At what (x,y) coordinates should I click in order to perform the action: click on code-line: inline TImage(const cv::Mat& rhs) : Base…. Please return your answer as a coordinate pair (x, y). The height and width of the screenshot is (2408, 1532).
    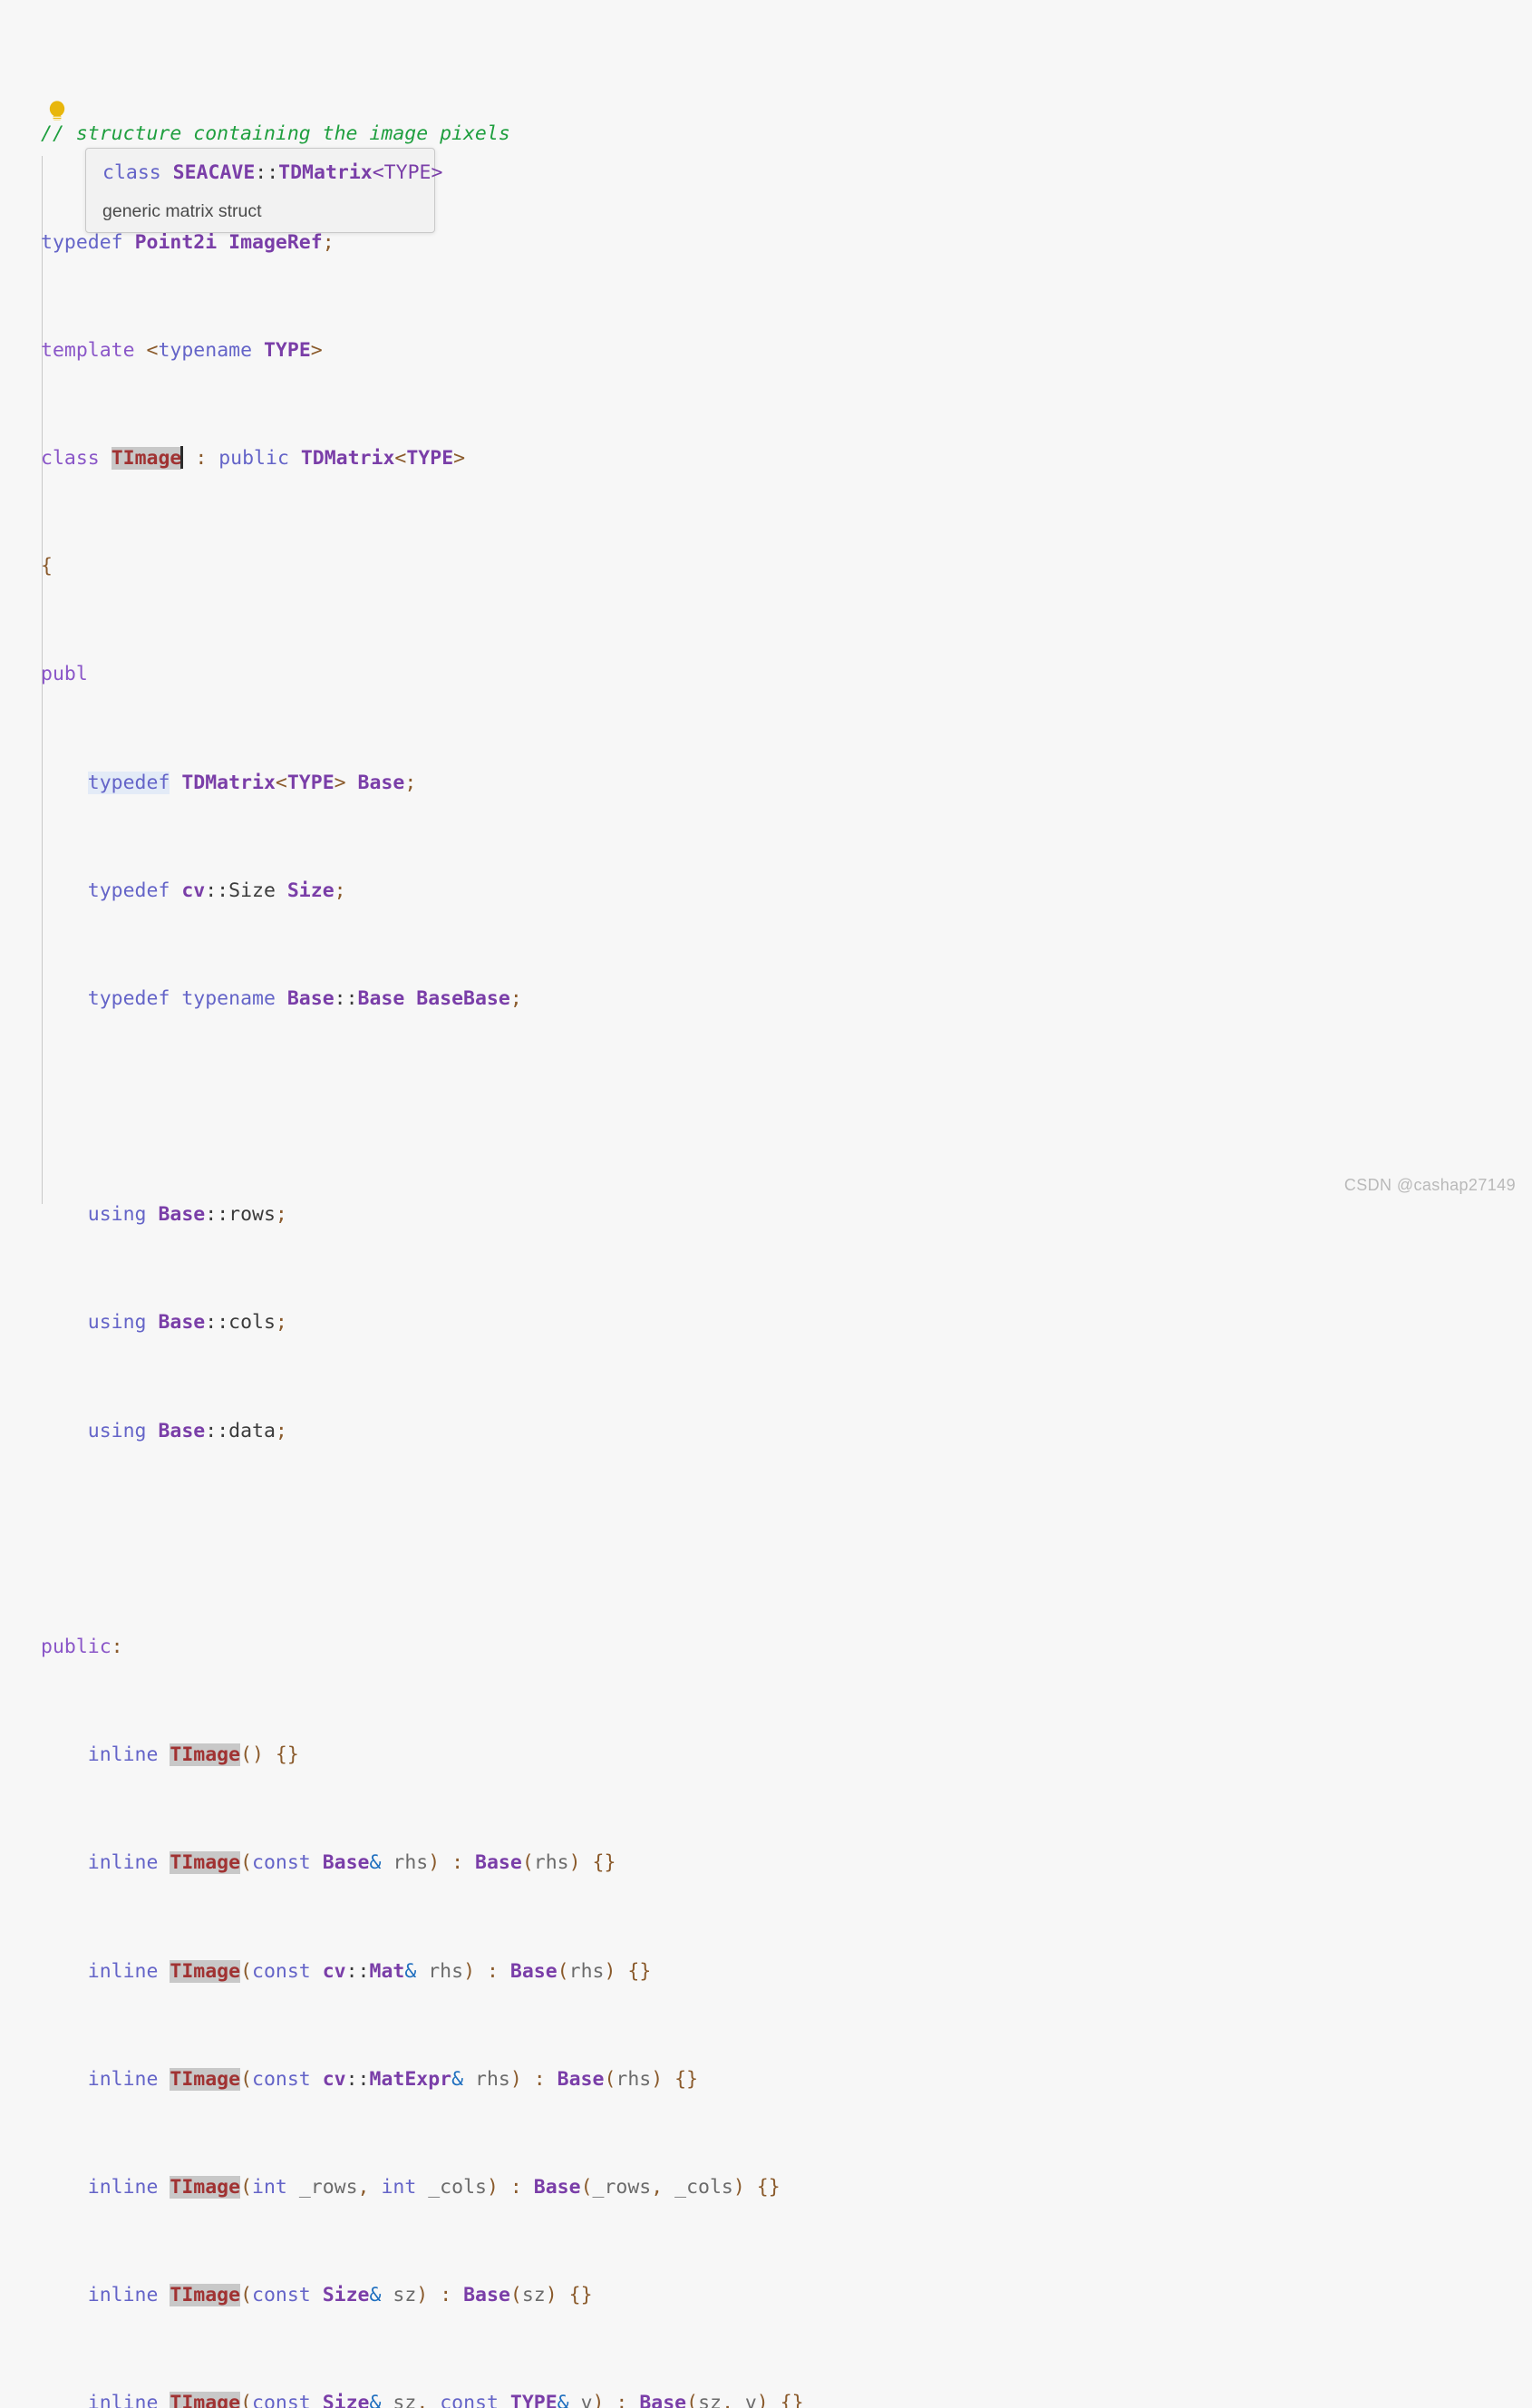
    Looking at the image, I should click on (786, 1972).